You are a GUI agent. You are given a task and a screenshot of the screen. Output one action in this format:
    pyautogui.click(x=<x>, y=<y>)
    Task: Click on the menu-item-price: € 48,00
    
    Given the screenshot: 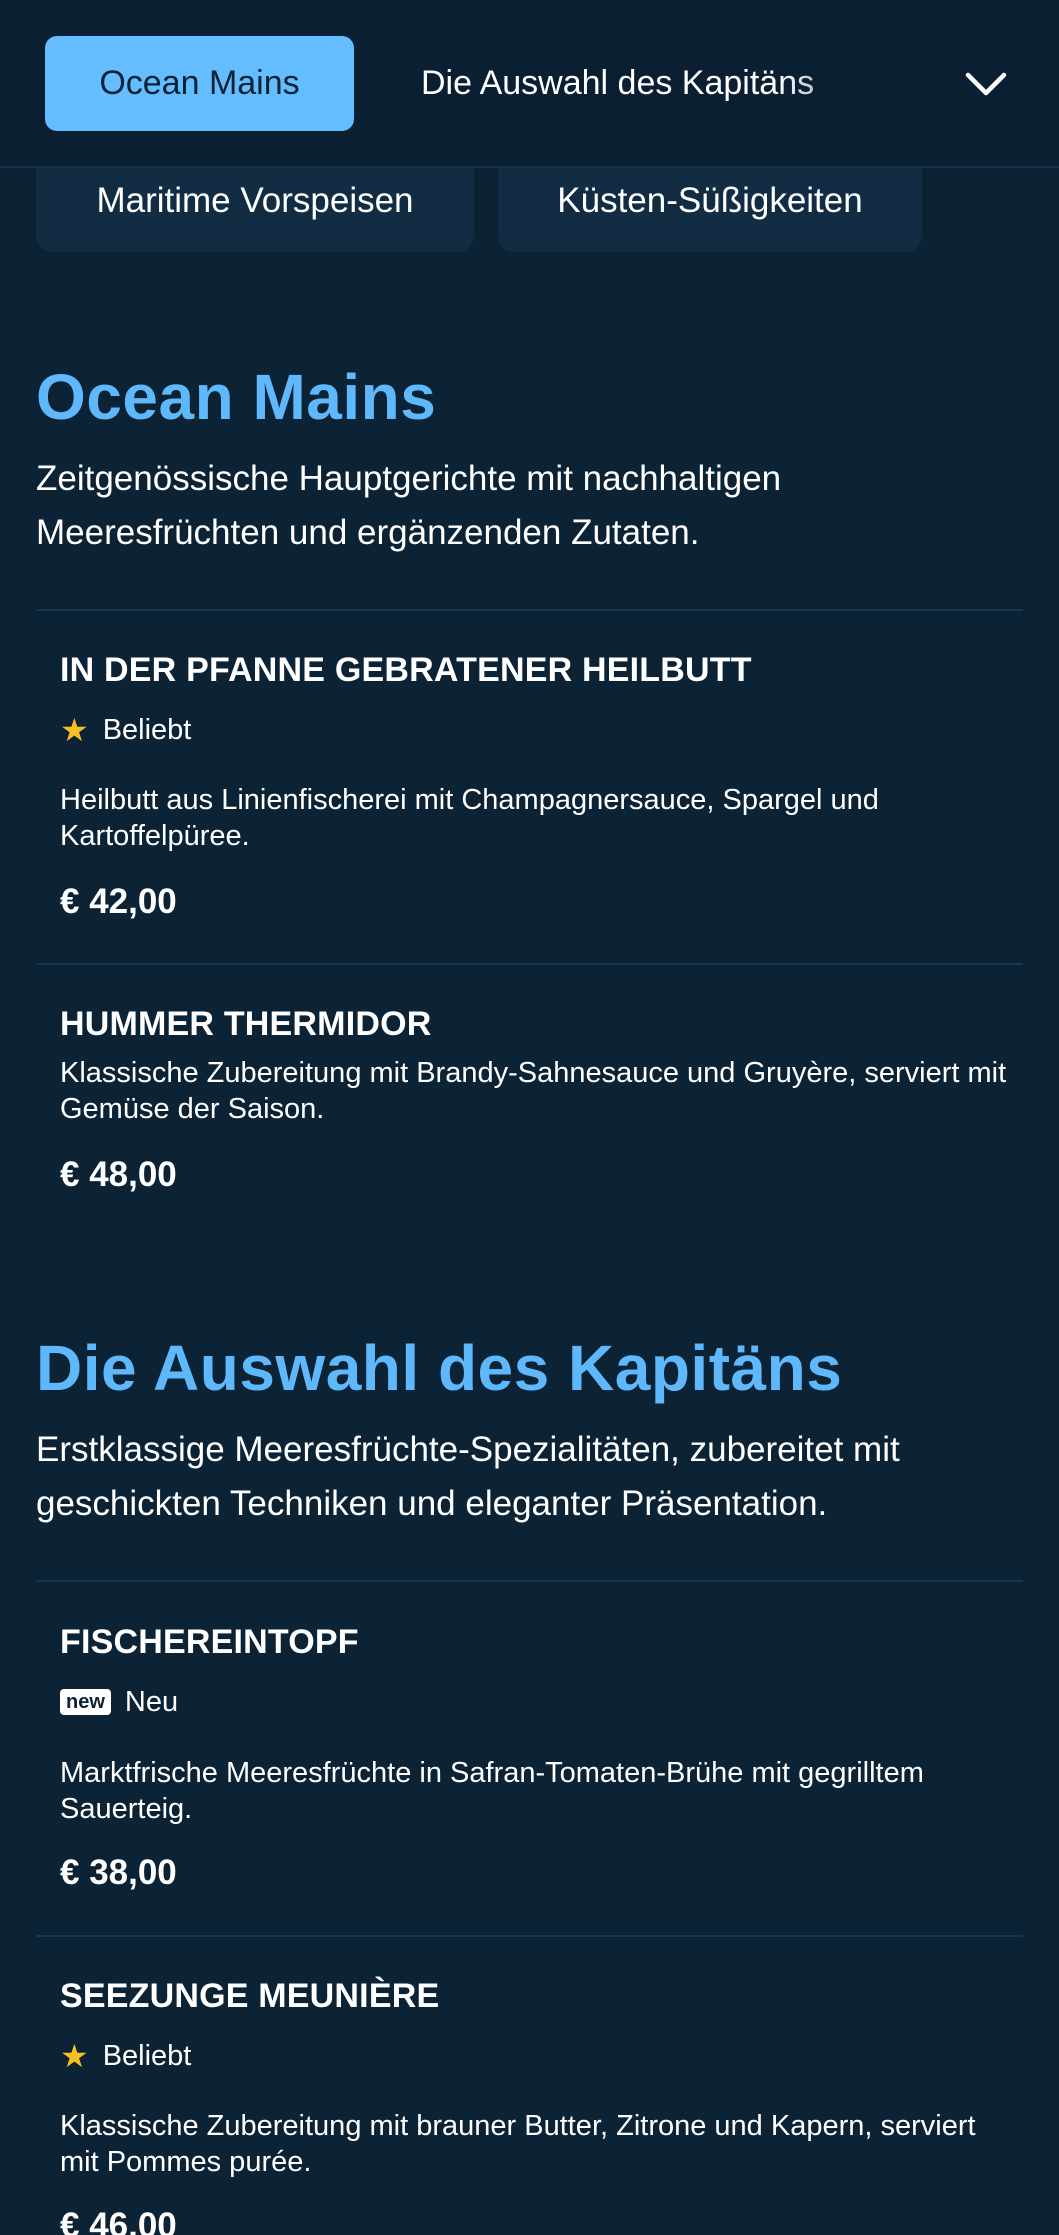 What is the action you would take?
    pyautogui.click(x=118, y=1174)
    